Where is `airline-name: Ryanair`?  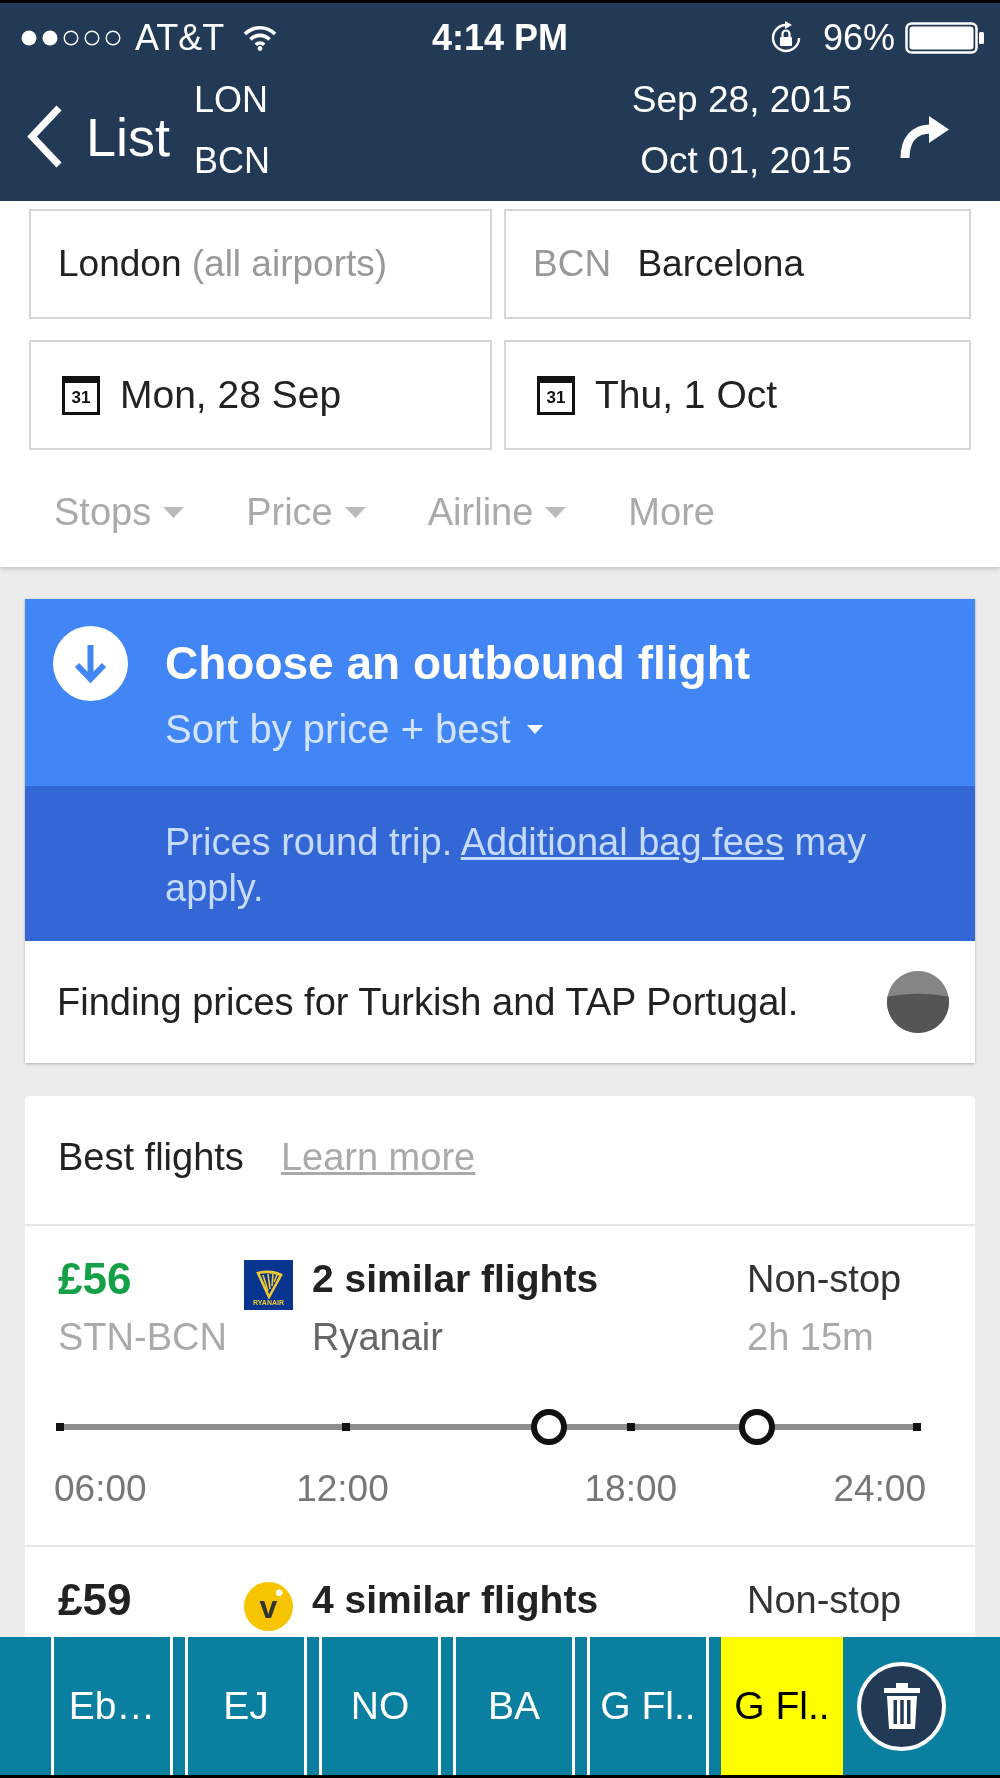 airline-name: Ryanair is located at coordinates (377, 1337).